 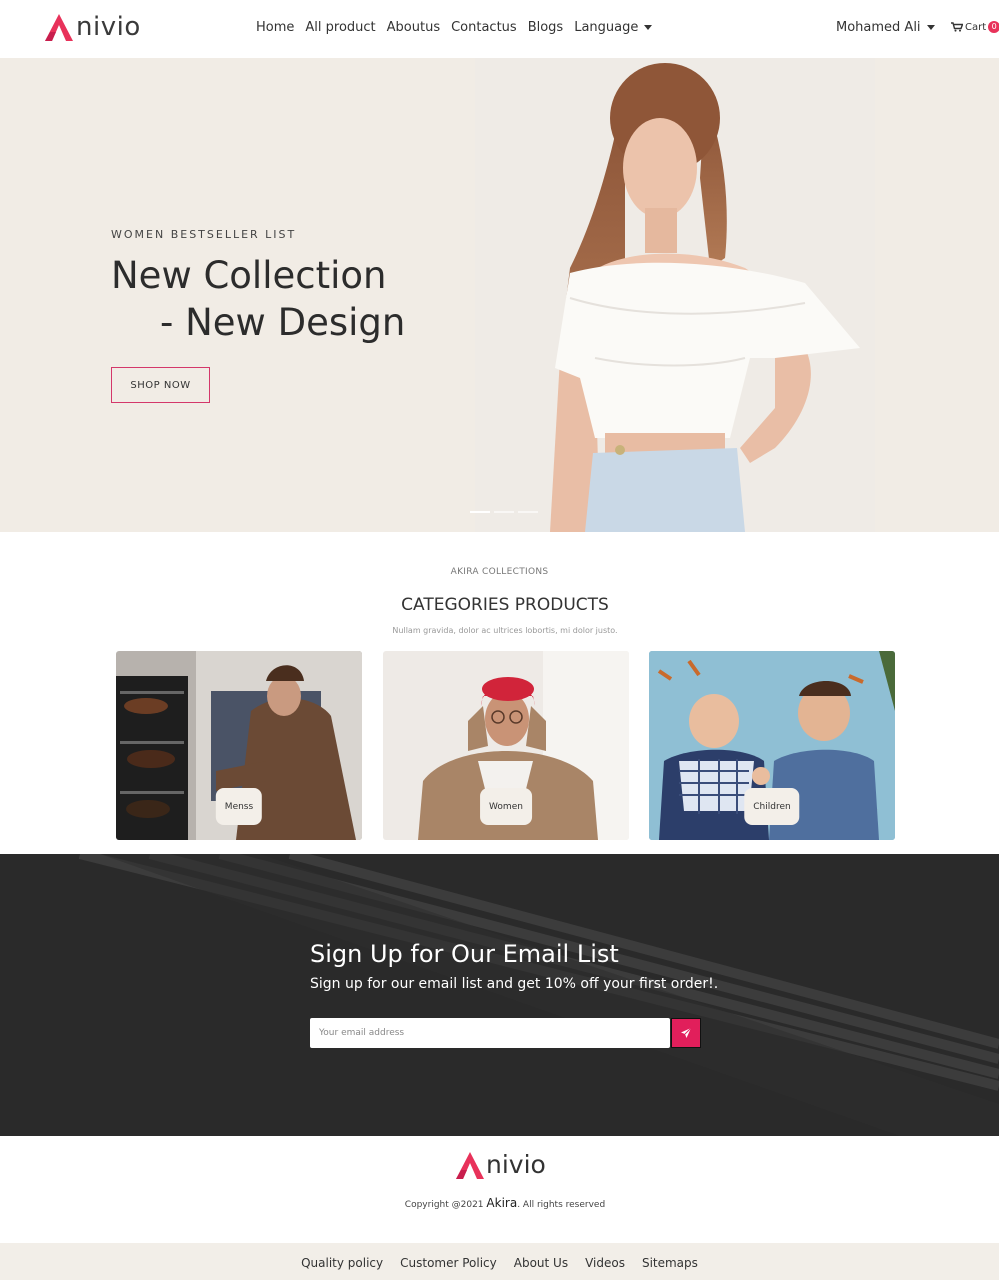 What do you see at coordinates (448, 1263) in the screenshot?
I see `footer-link-customer-policy: Customer Policy` at bounding box center [448, 1263].